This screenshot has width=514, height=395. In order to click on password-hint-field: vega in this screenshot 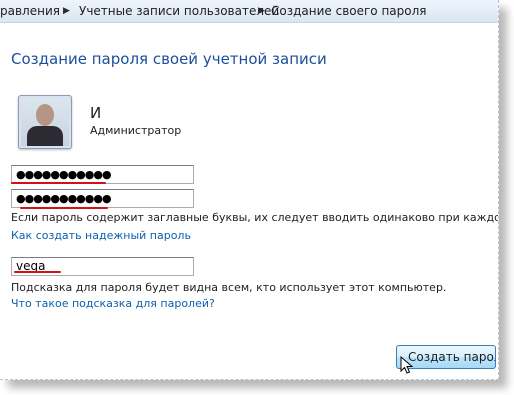, I will do `click(102, 266)`.